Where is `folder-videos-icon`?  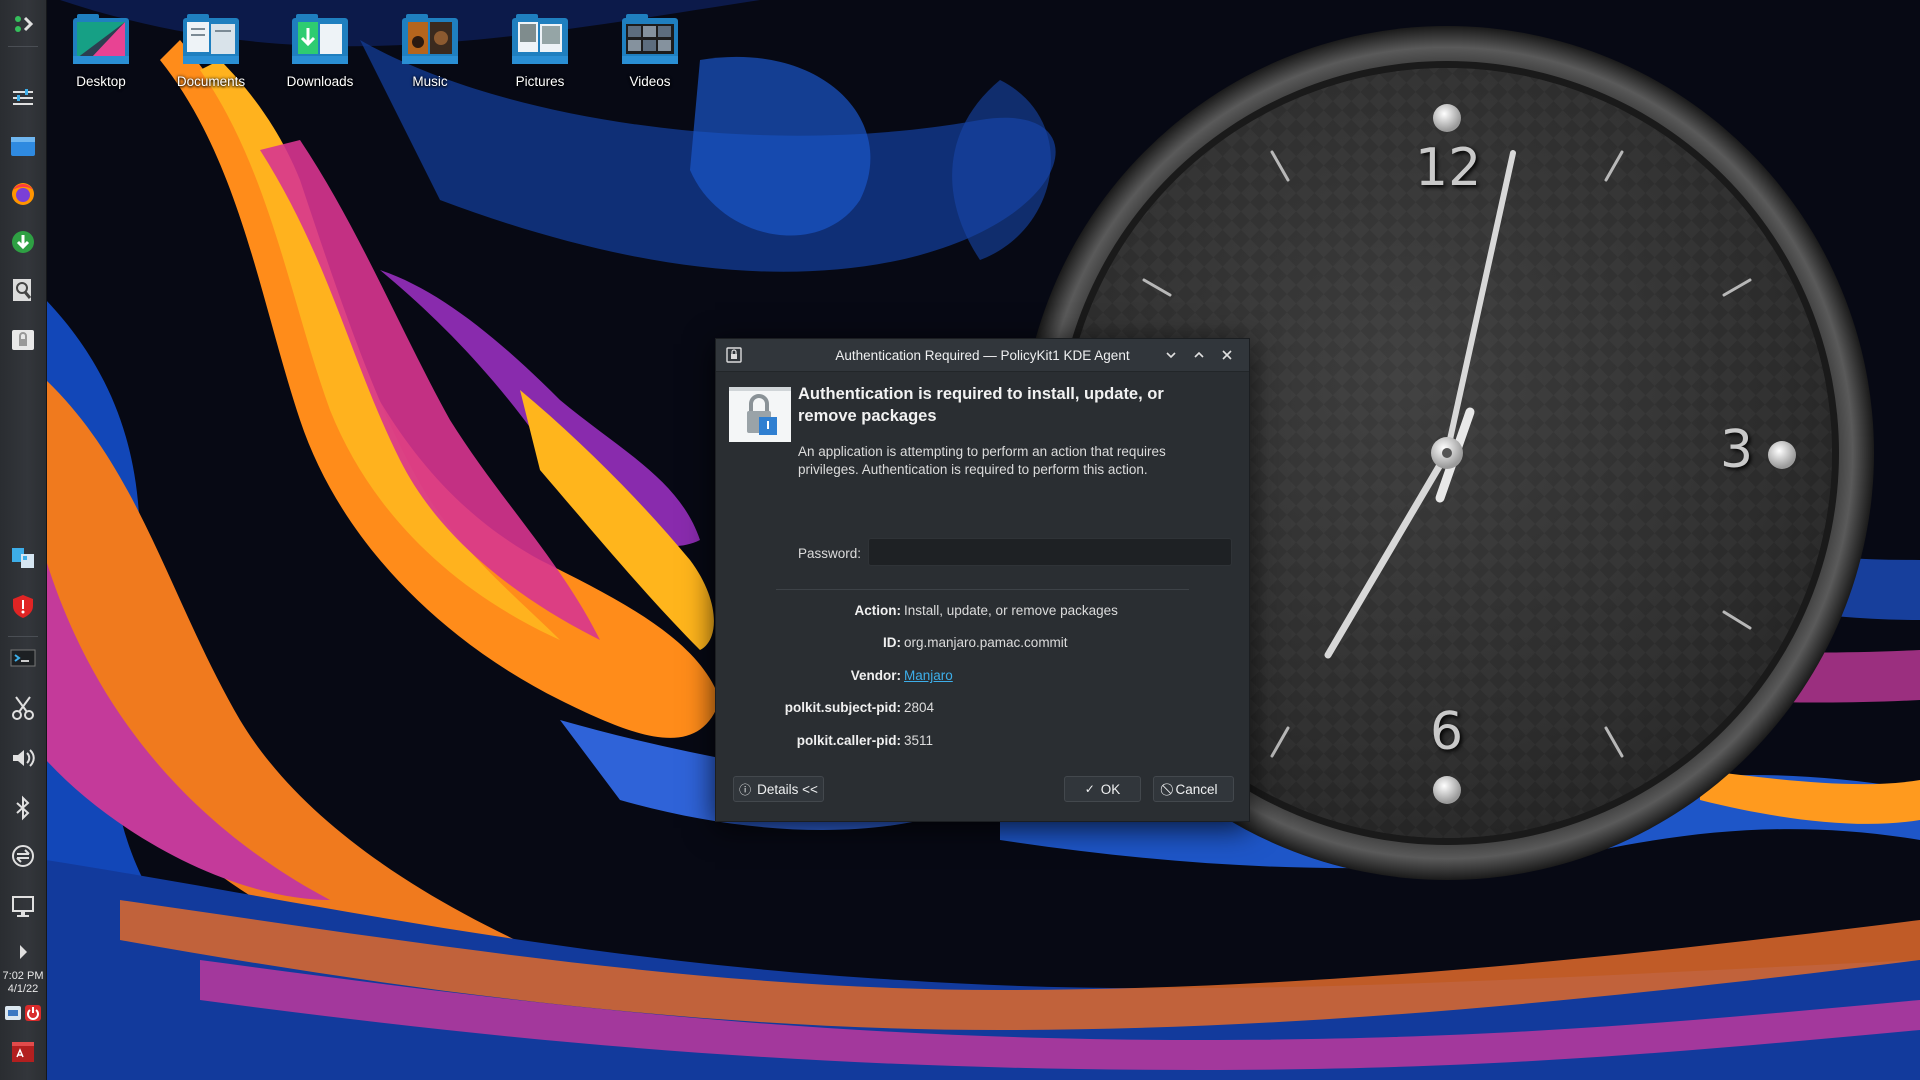 folder-videos-icon is located at coordinates (650, 39).